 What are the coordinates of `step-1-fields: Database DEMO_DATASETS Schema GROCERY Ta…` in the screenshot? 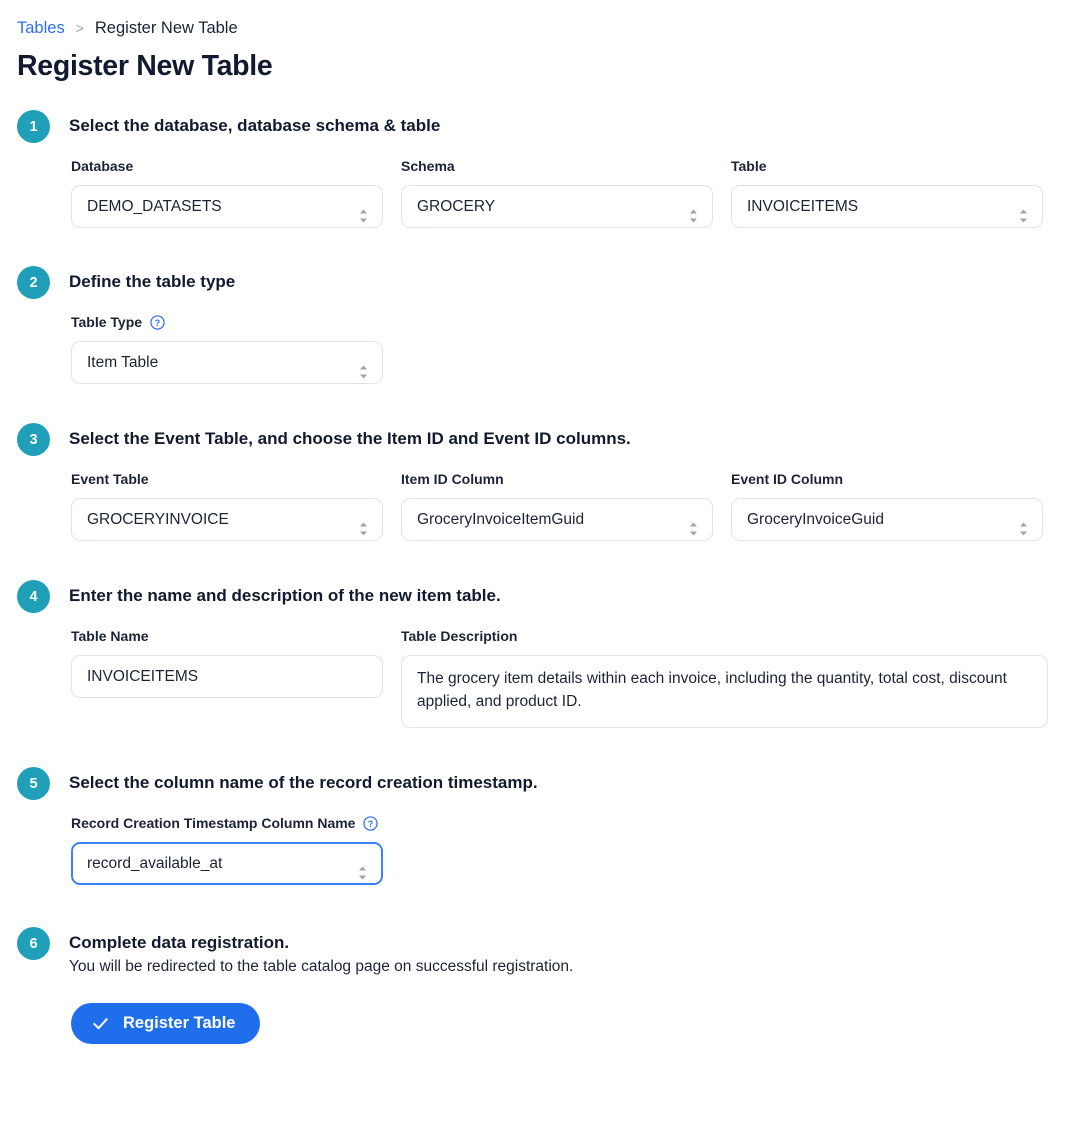 It's located at (570, 192).